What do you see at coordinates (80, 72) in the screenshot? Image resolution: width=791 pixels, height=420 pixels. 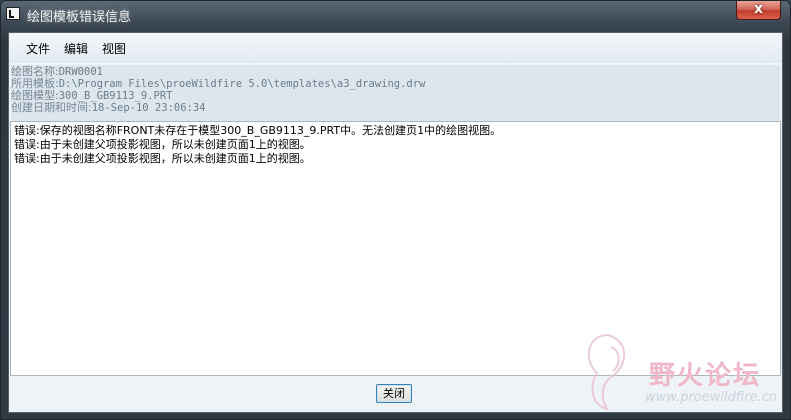 I see `info-value: DRW0001` at bounding box center [80, 72].